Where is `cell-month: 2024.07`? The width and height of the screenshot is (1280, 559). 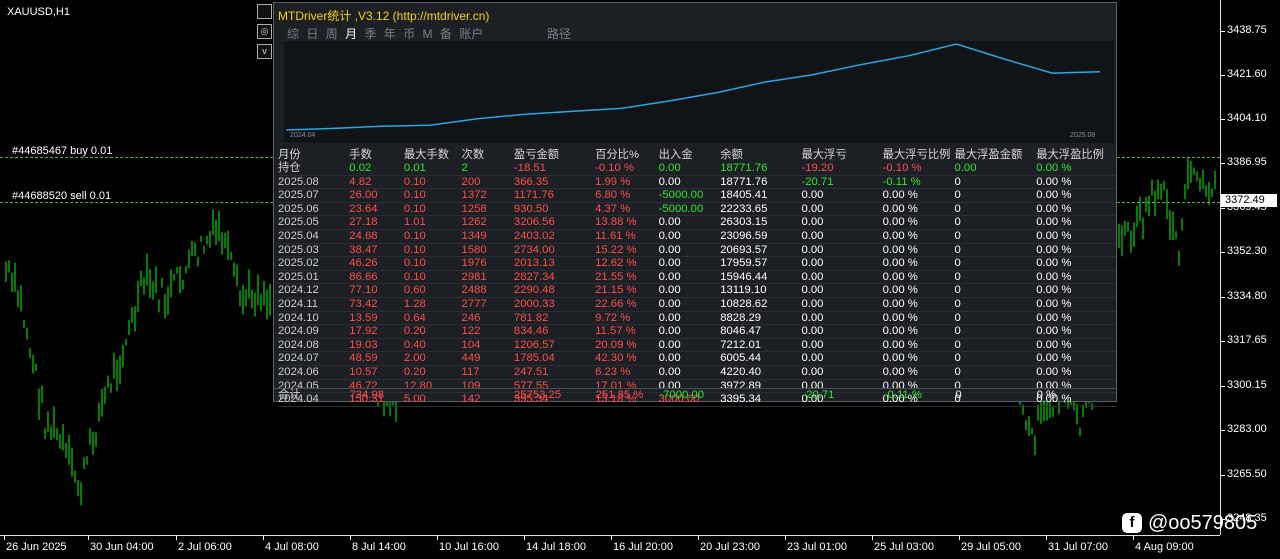 cell-month: 2024.07 is located at coordinates (314, 358).